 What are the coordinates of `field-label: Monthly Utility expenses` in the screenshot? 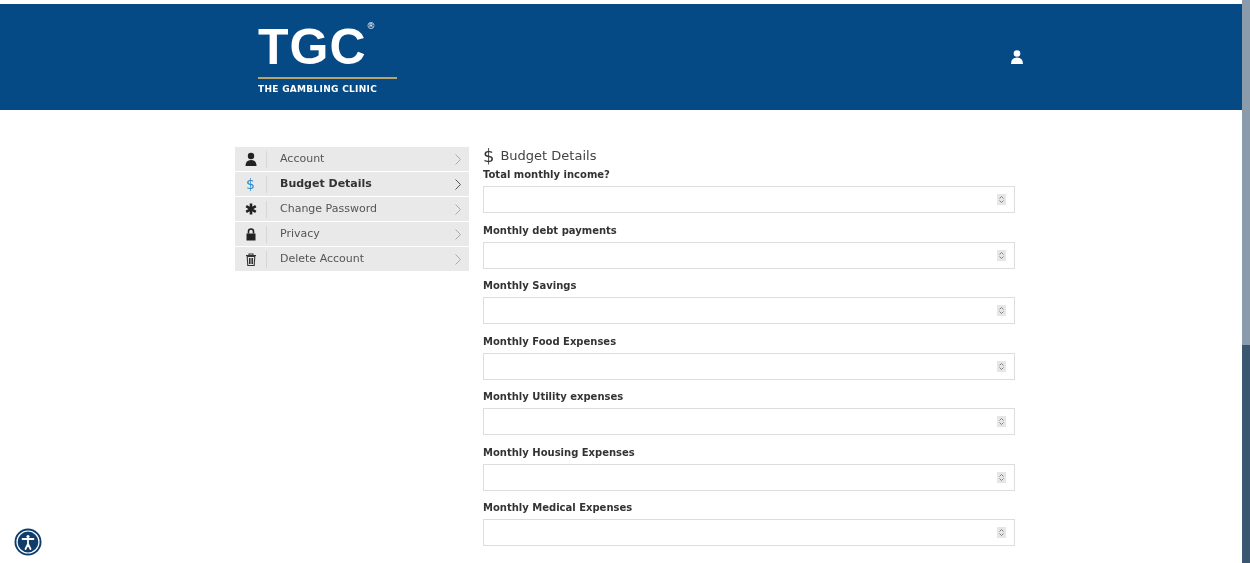 It's located at (554, 396).